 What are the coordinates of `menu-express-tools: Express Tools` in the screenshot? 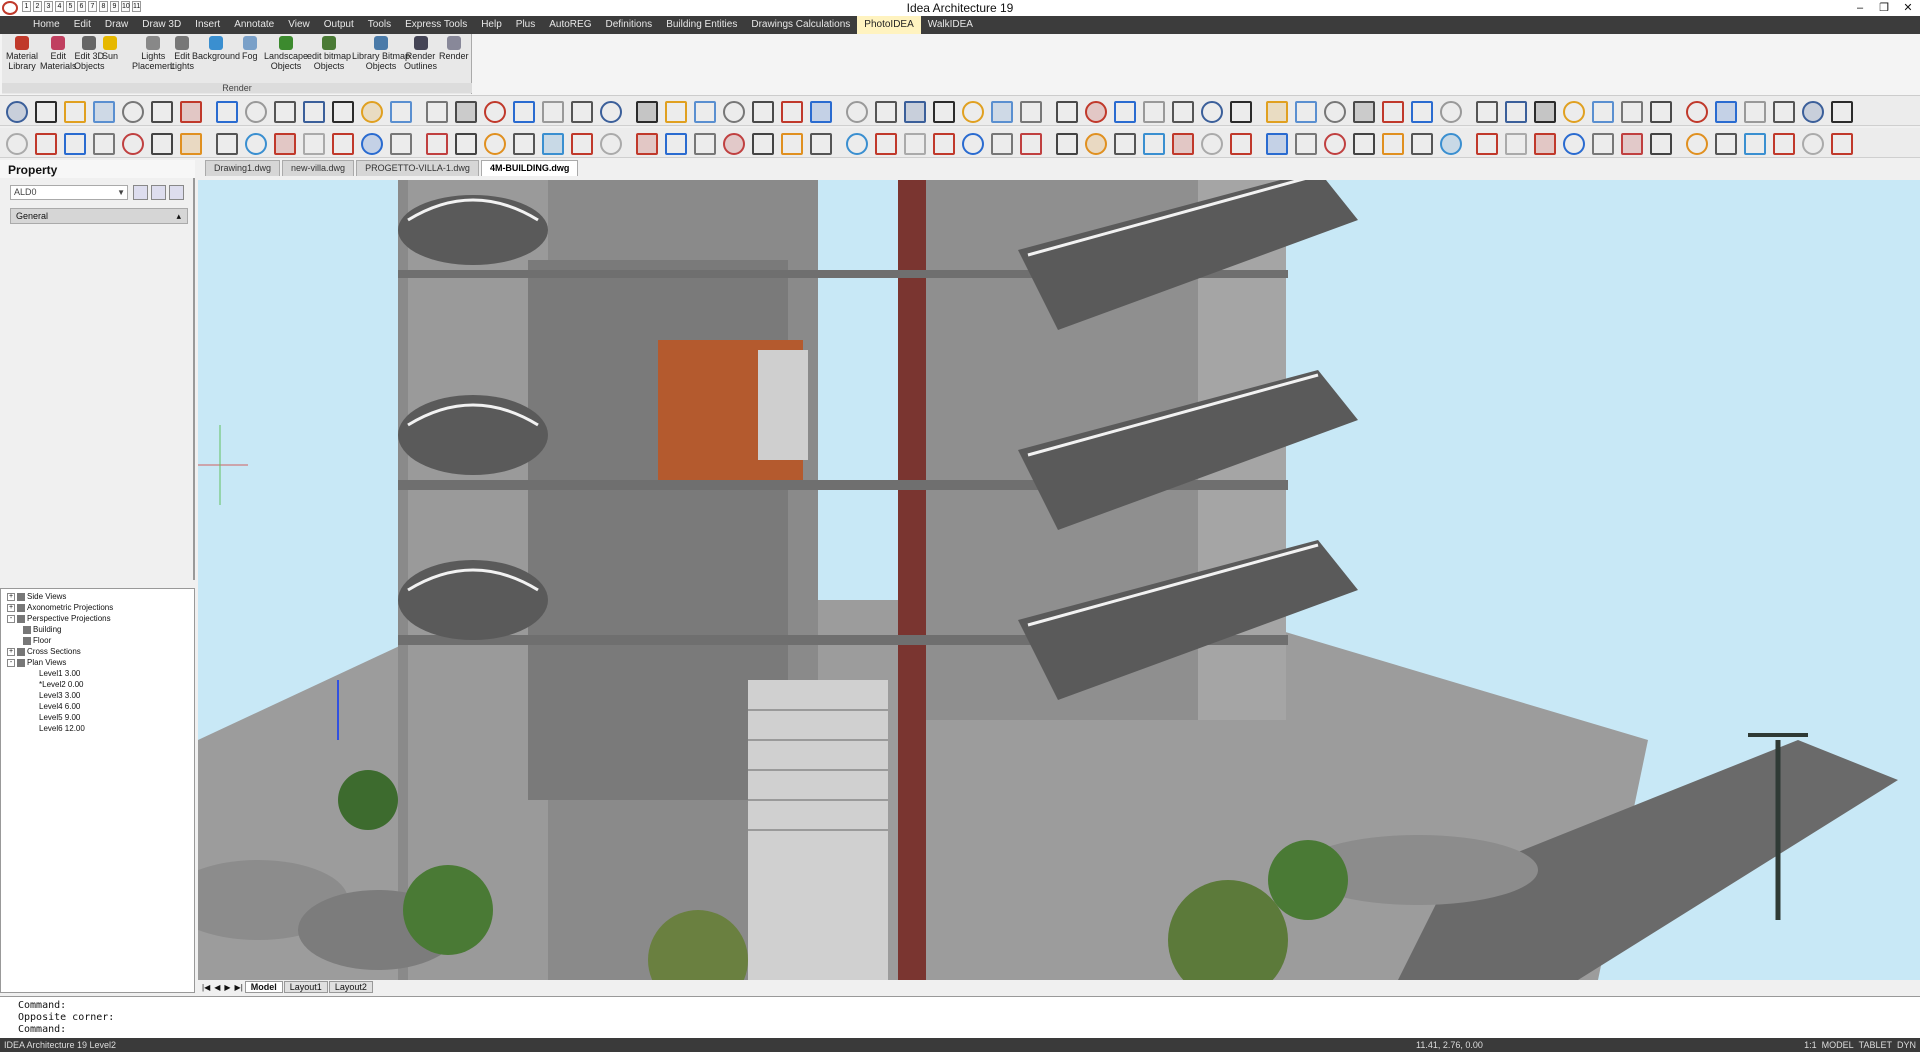 It's located at (436, 25).